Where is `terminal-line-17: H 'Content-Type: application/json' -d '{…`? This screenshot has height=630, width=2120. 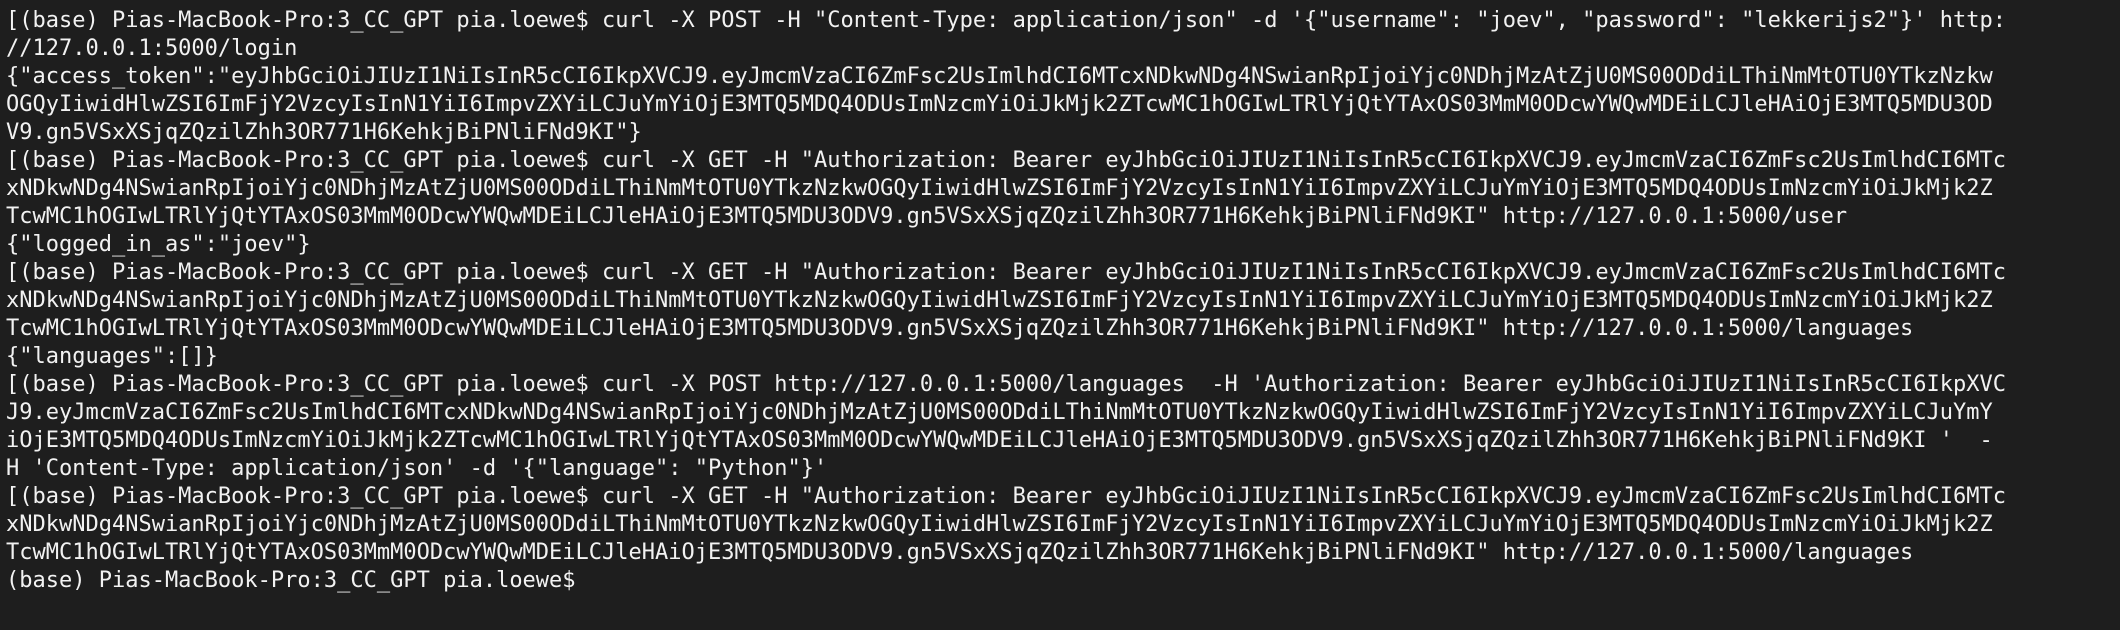
terminal-line-17: H 'Content-Type: application/json' -d '{… is located at coordinates (417, 468).